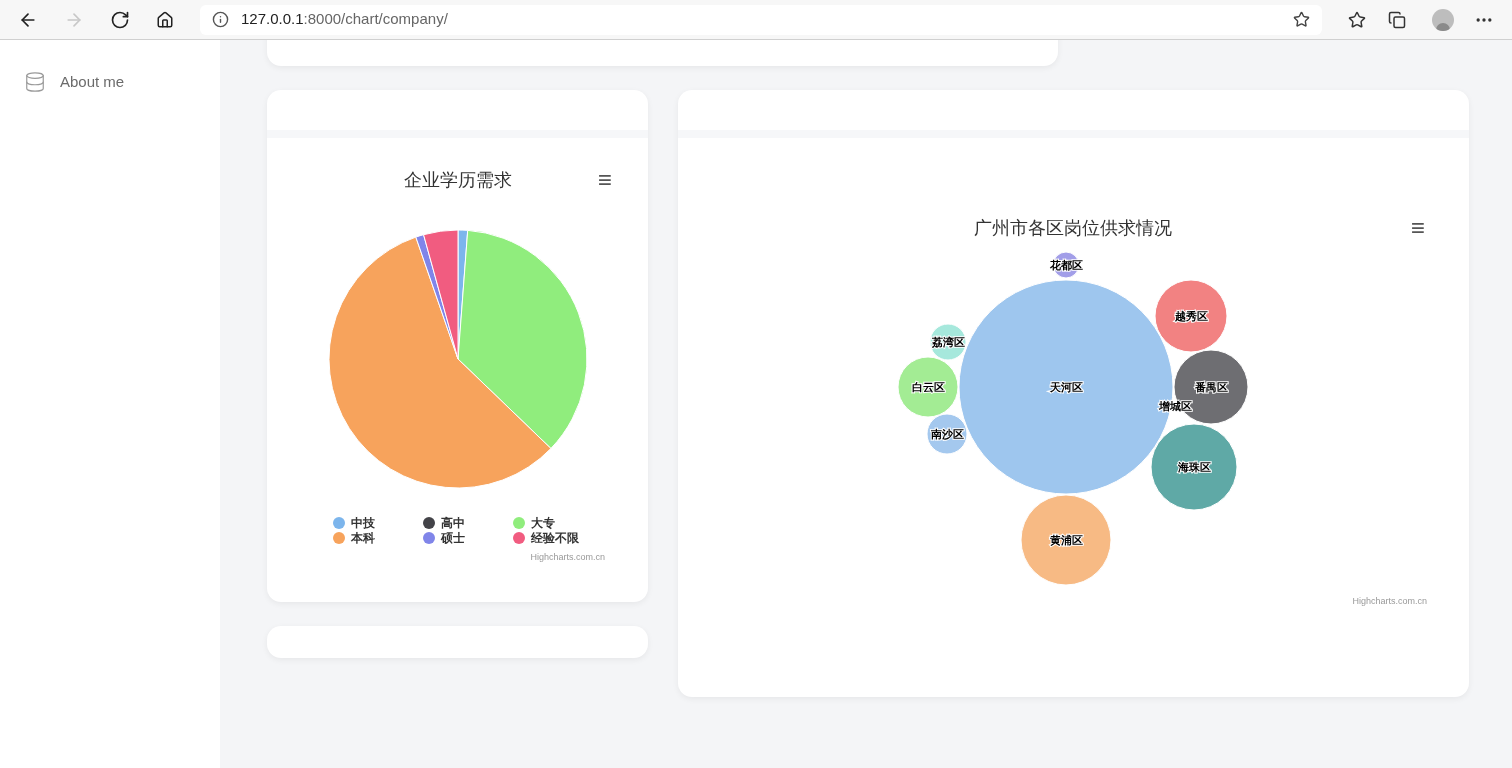 This screenshot has width=1512, height=768. What do you see at coordinates (345, 19) in the screenshot?
I see `url-text: 127.0.0.1:8000/chart/company/` at bounding box center [345, 19].